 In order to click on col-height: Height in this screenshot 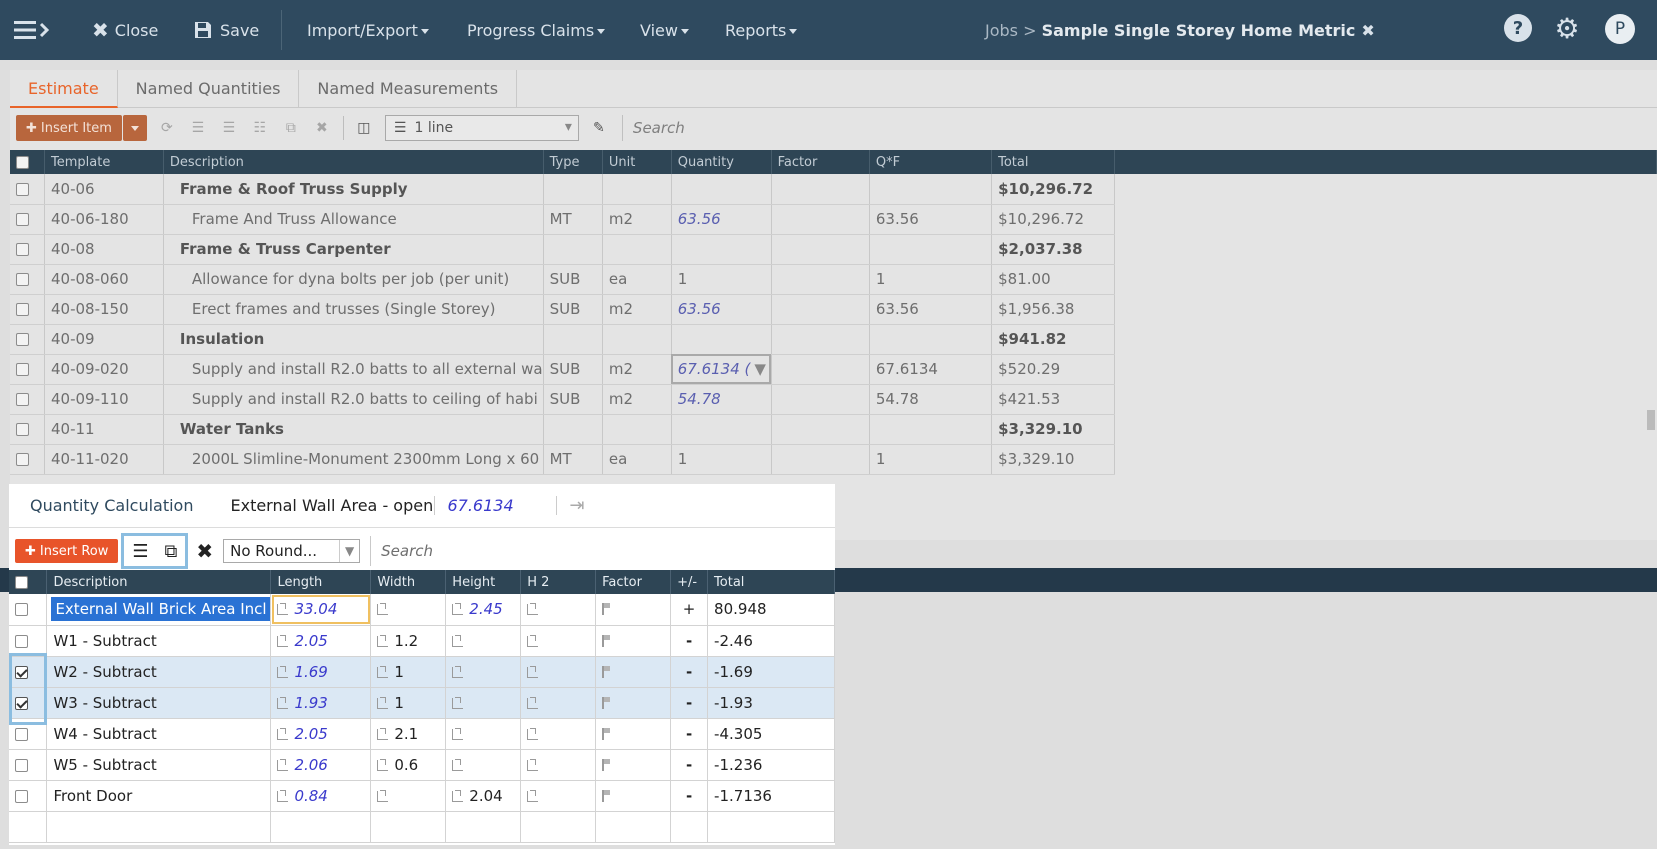, I will do `click(483, 582)`.